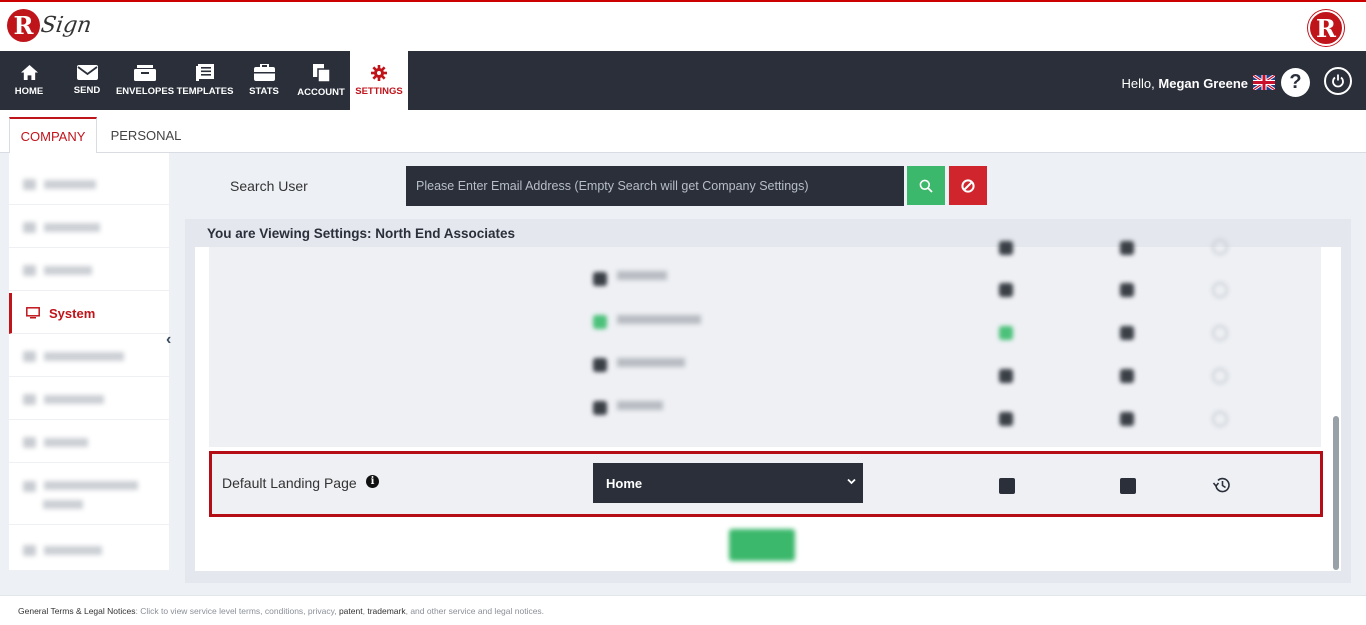 The width and height of the screenshot is (1366, 625). I want to click on chevron-down-icon, so click(851, 481).